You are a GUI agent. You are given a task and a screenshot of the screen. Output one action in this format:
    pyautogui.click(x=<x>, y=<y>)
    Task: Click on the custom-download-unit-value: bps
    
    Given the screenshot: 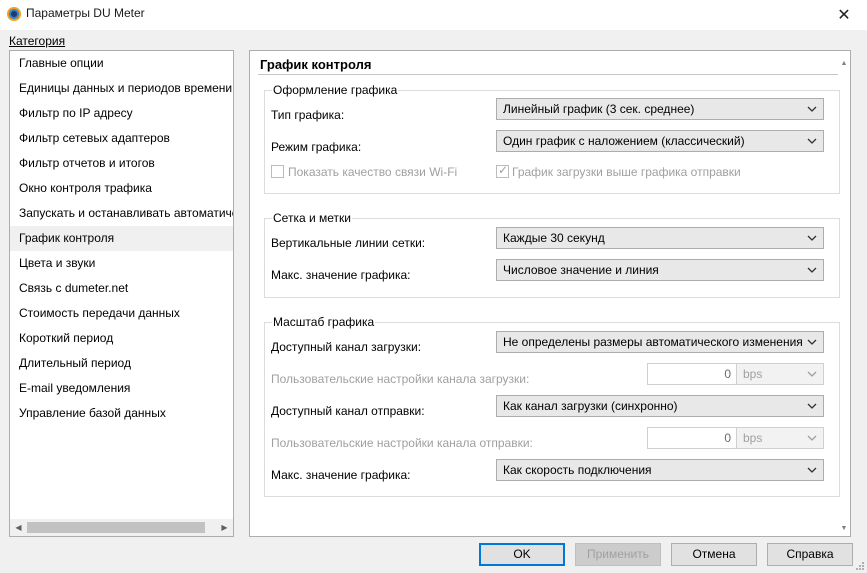 What is the action you would take?
    pyautogui.click(x=753, y=374)
    